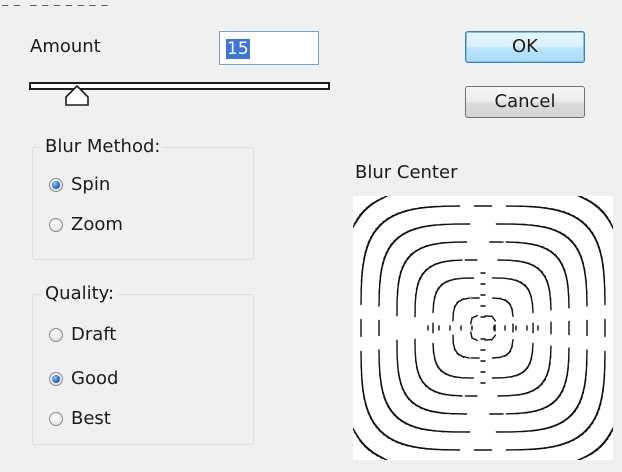 The width and height of the screenshot is (622, 472). Describe the element at coordinates (238, 49) in the screenshot. I see `amount-value: 15` at that location.